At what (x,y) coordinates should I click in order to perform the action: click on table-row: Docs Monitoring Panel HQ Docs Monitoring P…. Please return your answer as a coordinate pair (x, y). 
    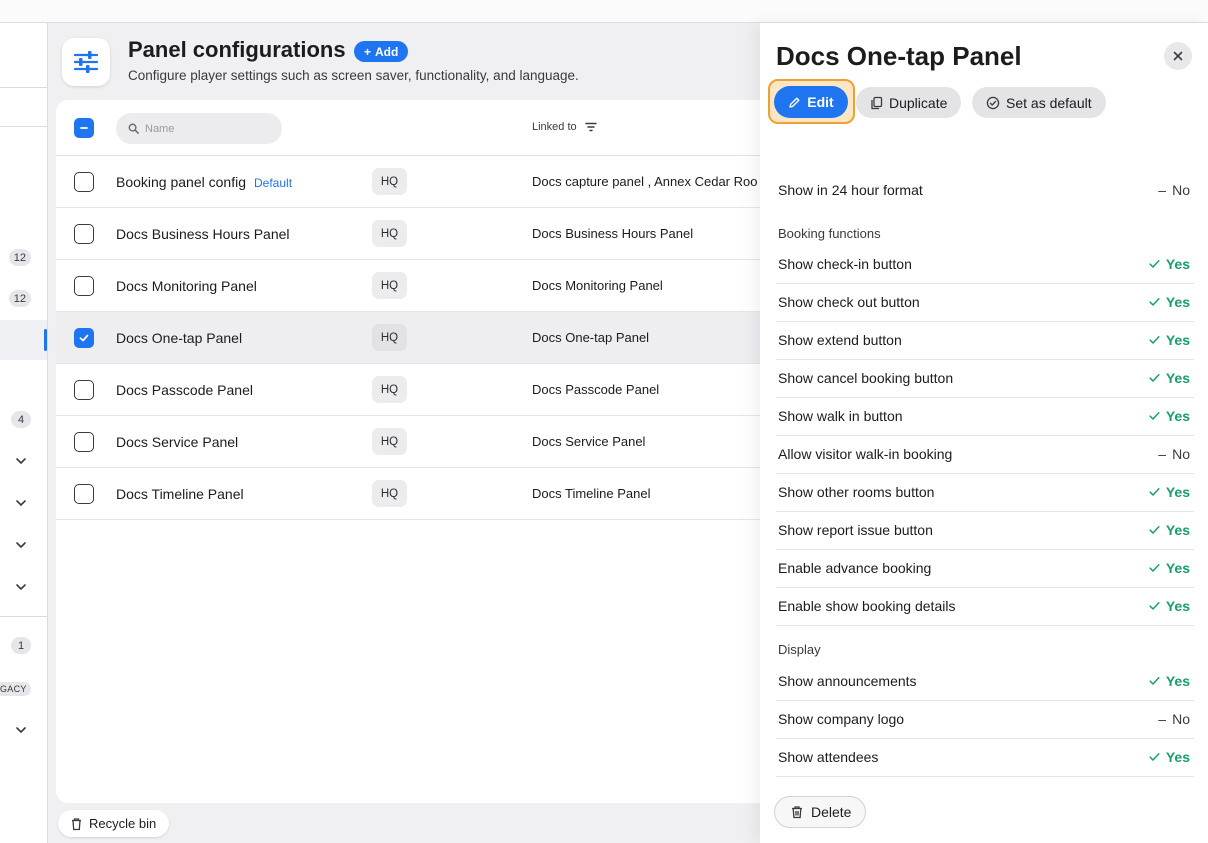
    Looking at the image, I should click on (412, 286).